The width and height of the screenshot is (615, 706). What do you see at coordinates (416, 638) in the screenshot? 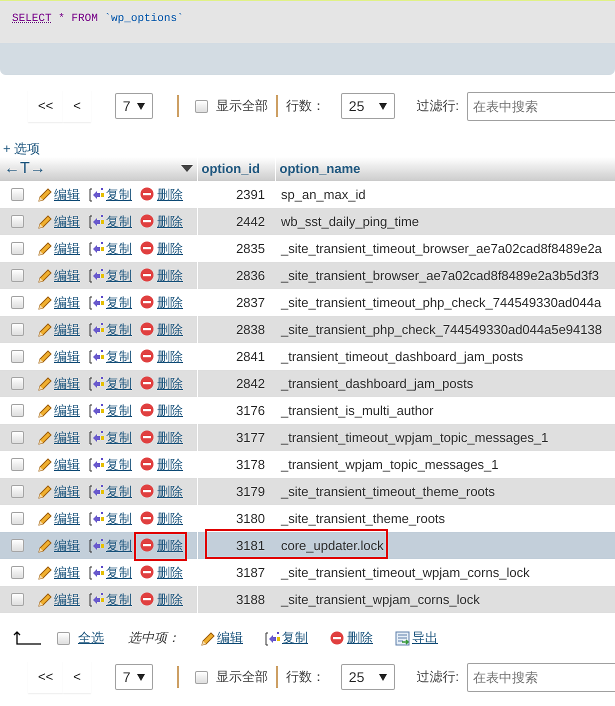
I see `bulk-export-link: 导出` at bounding box center [416, 638].